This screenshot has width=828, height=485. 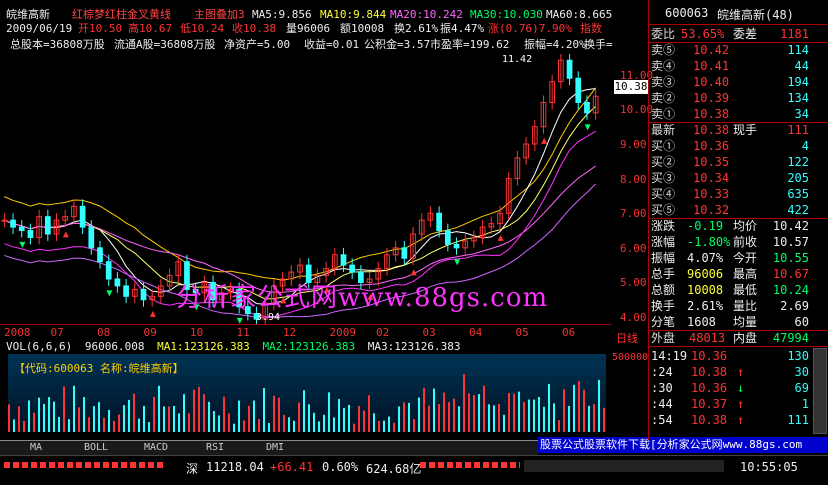 I want to click on stat-cell: 换手, so click(x=663, y=306).